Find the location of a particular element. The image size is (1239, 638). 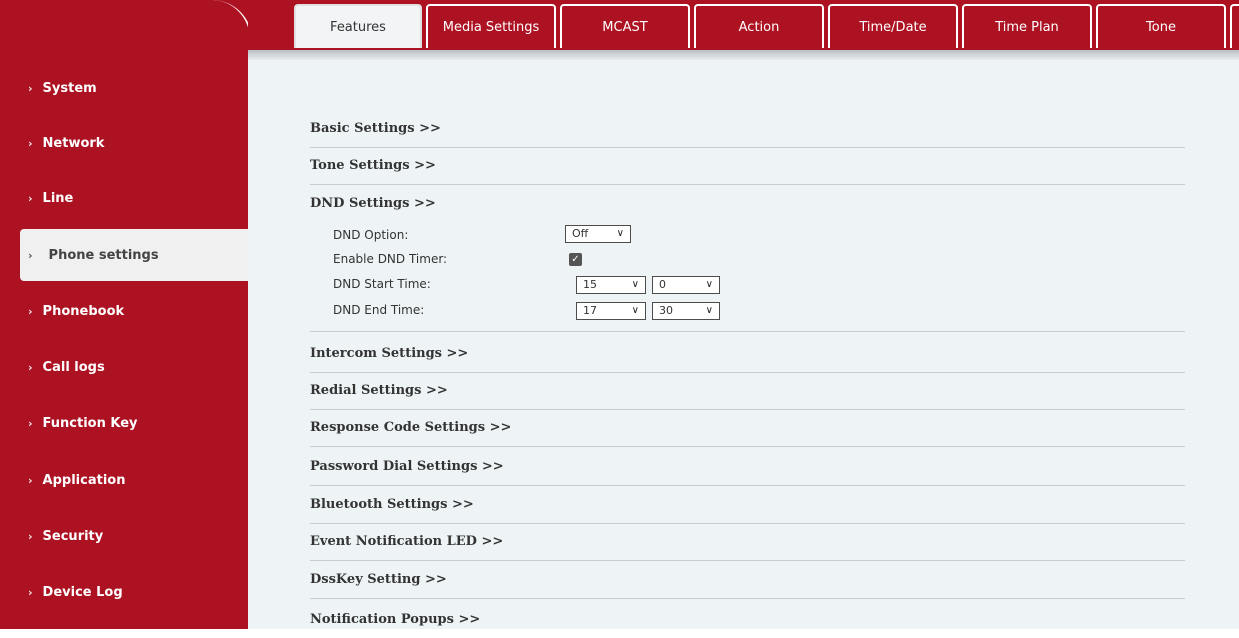

sidebar-item-line: › Line is located at coordinates (123, 198).